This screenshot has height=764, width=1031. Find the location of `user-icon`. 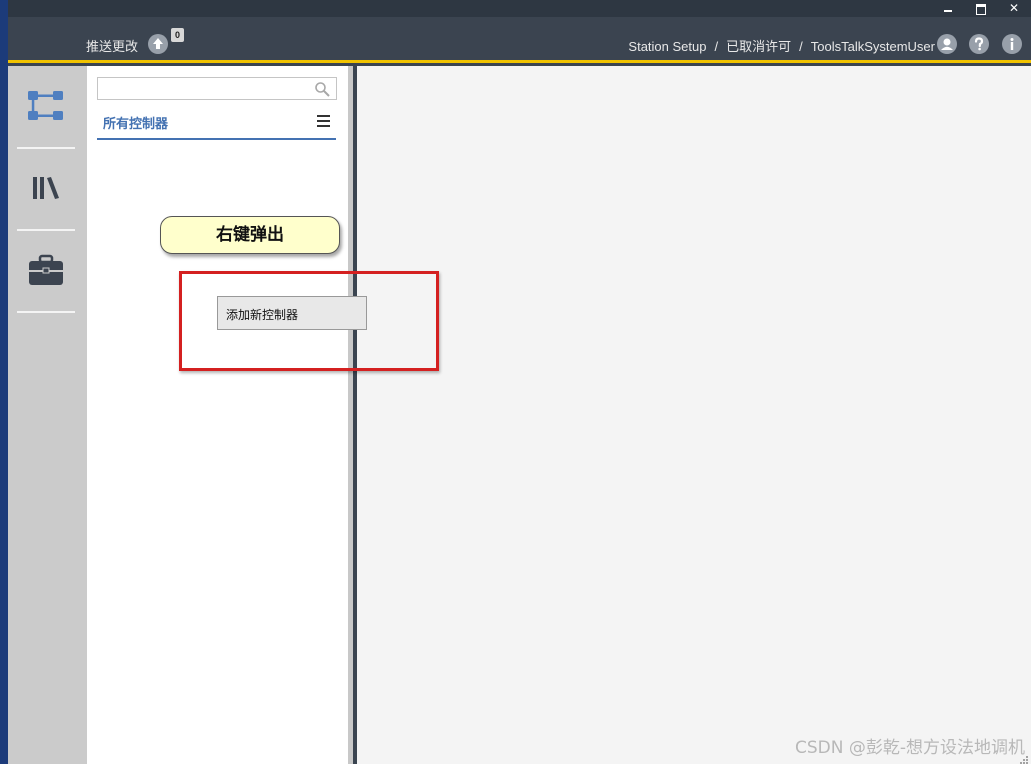

user-icon is located at coordinates (947, 44).